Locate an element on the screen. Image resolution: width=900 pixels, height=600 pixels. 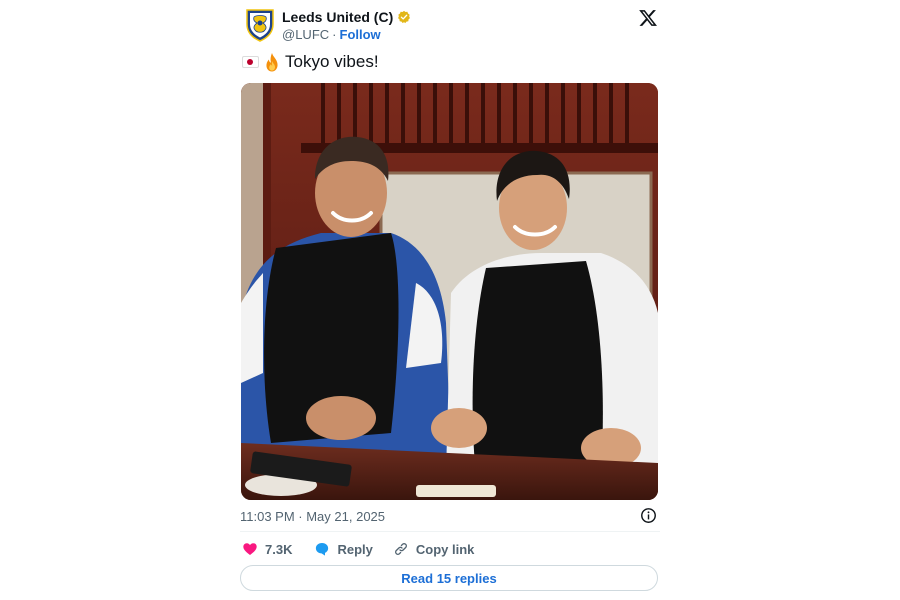
tweet-text-row: Tokyo vibes! is located at coordinates (310, 62).